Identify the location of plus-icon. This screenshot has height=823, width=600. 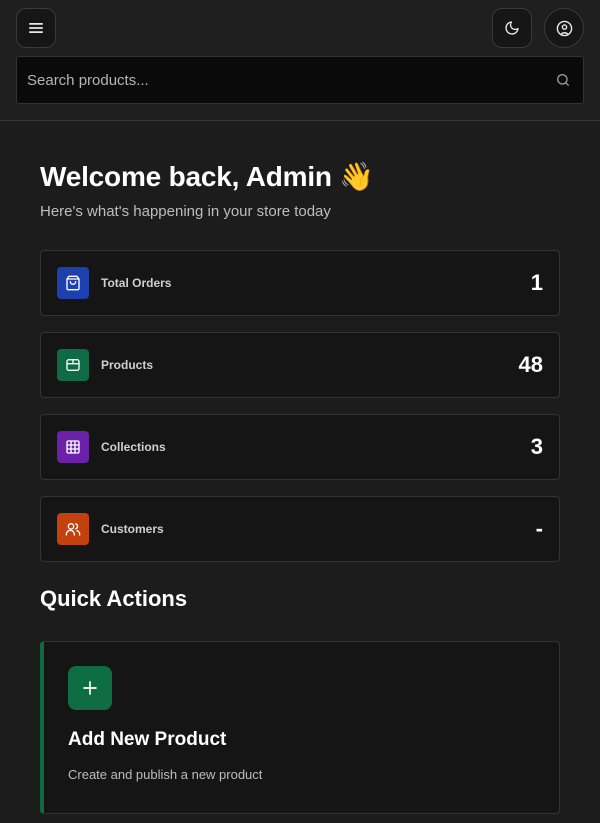
(90, 688).